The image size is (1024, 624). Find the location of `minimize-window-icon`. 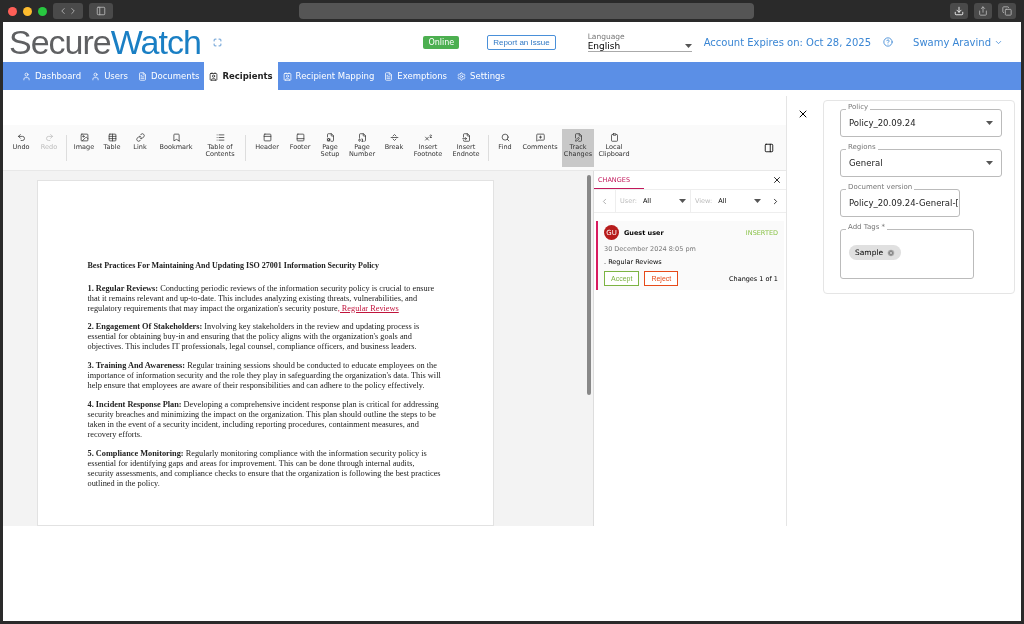

minimize-window-icon is located at coordinates (27, 11).